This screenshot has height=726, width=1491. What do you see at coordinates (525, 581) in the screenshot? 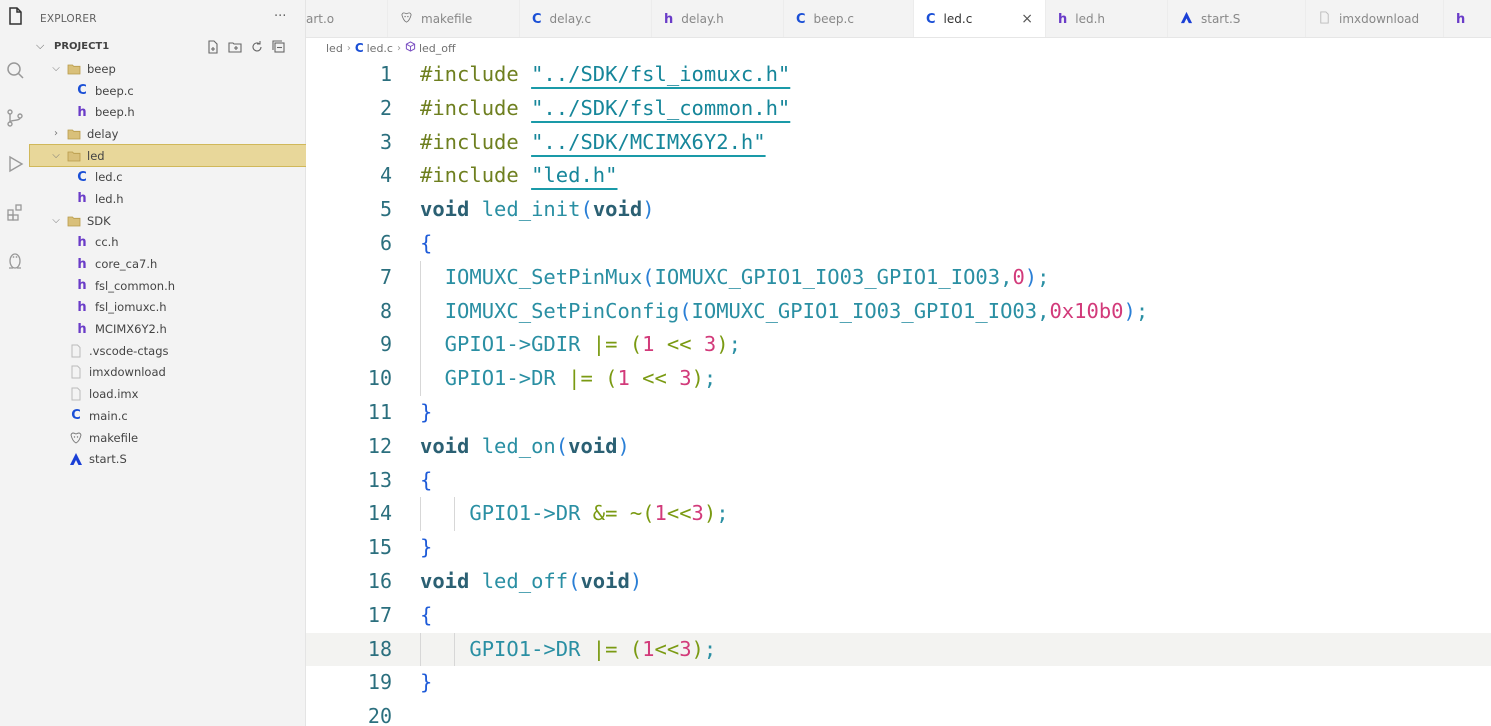
I see `code-token-fn: led_off` at bounding box center [525, 581].